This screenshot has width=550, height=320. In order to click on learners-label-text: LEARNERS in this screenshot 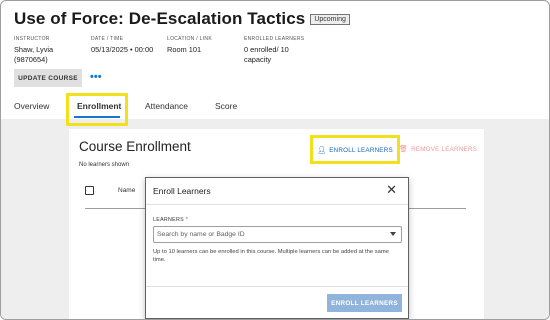, I will do `click(168, 220)`.